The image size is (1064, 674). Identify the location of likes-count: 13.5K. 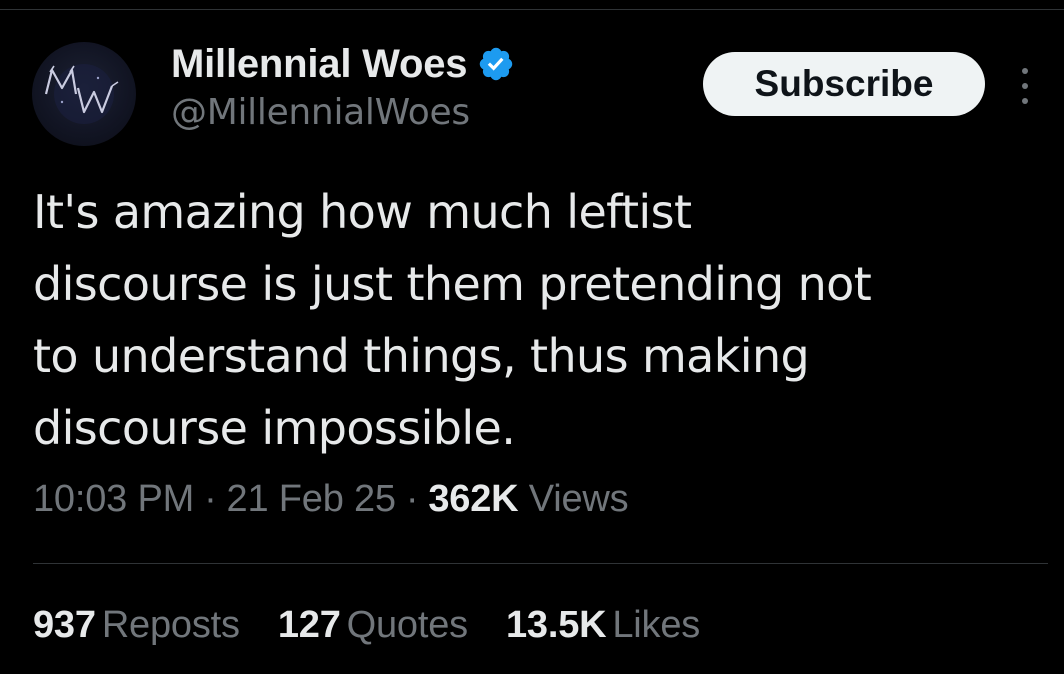
(556, 625).